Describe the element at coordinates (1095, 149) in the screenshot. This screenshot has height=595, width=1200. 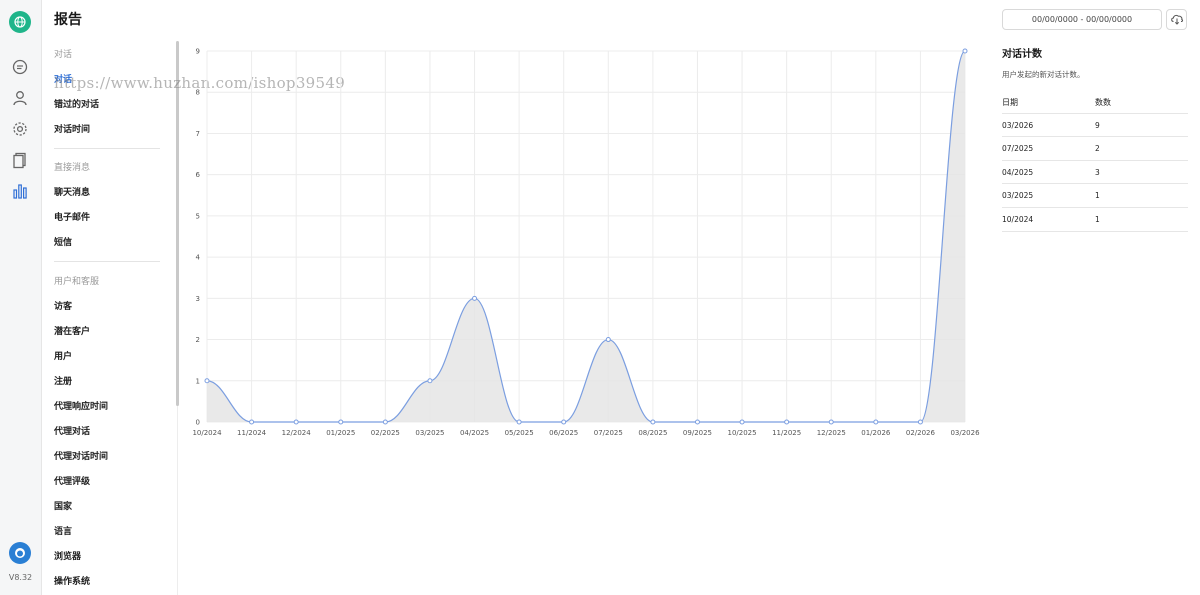
I see `table-row: 07/2025 2` at that location.